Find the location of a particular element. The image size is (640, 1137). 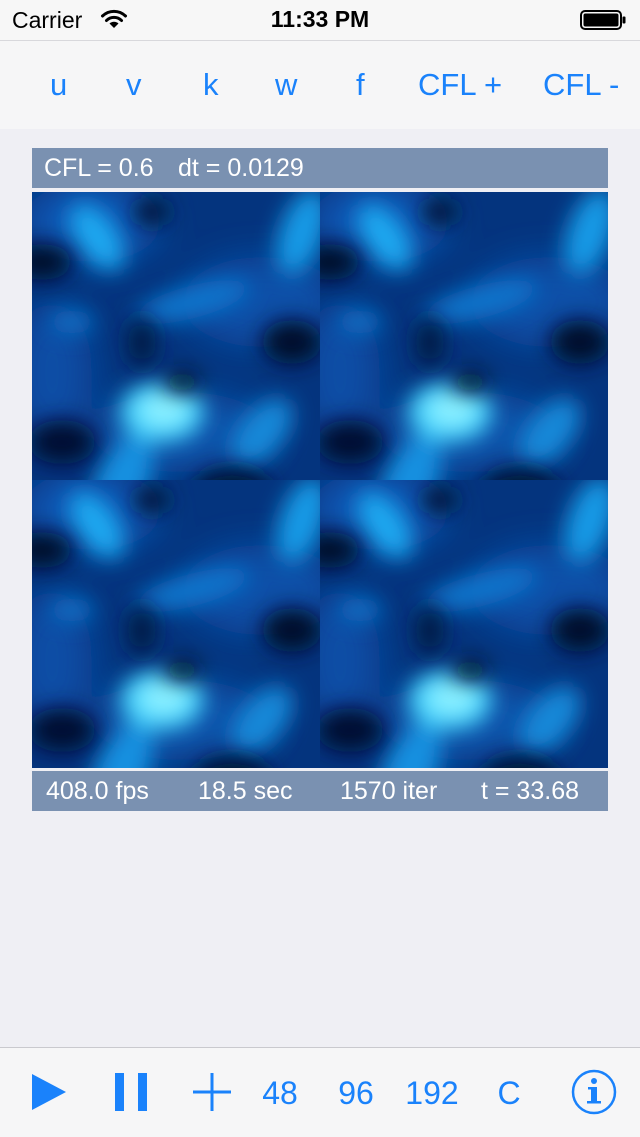

fps-readout: 408.0 fps is located at coordinates (97, 791).